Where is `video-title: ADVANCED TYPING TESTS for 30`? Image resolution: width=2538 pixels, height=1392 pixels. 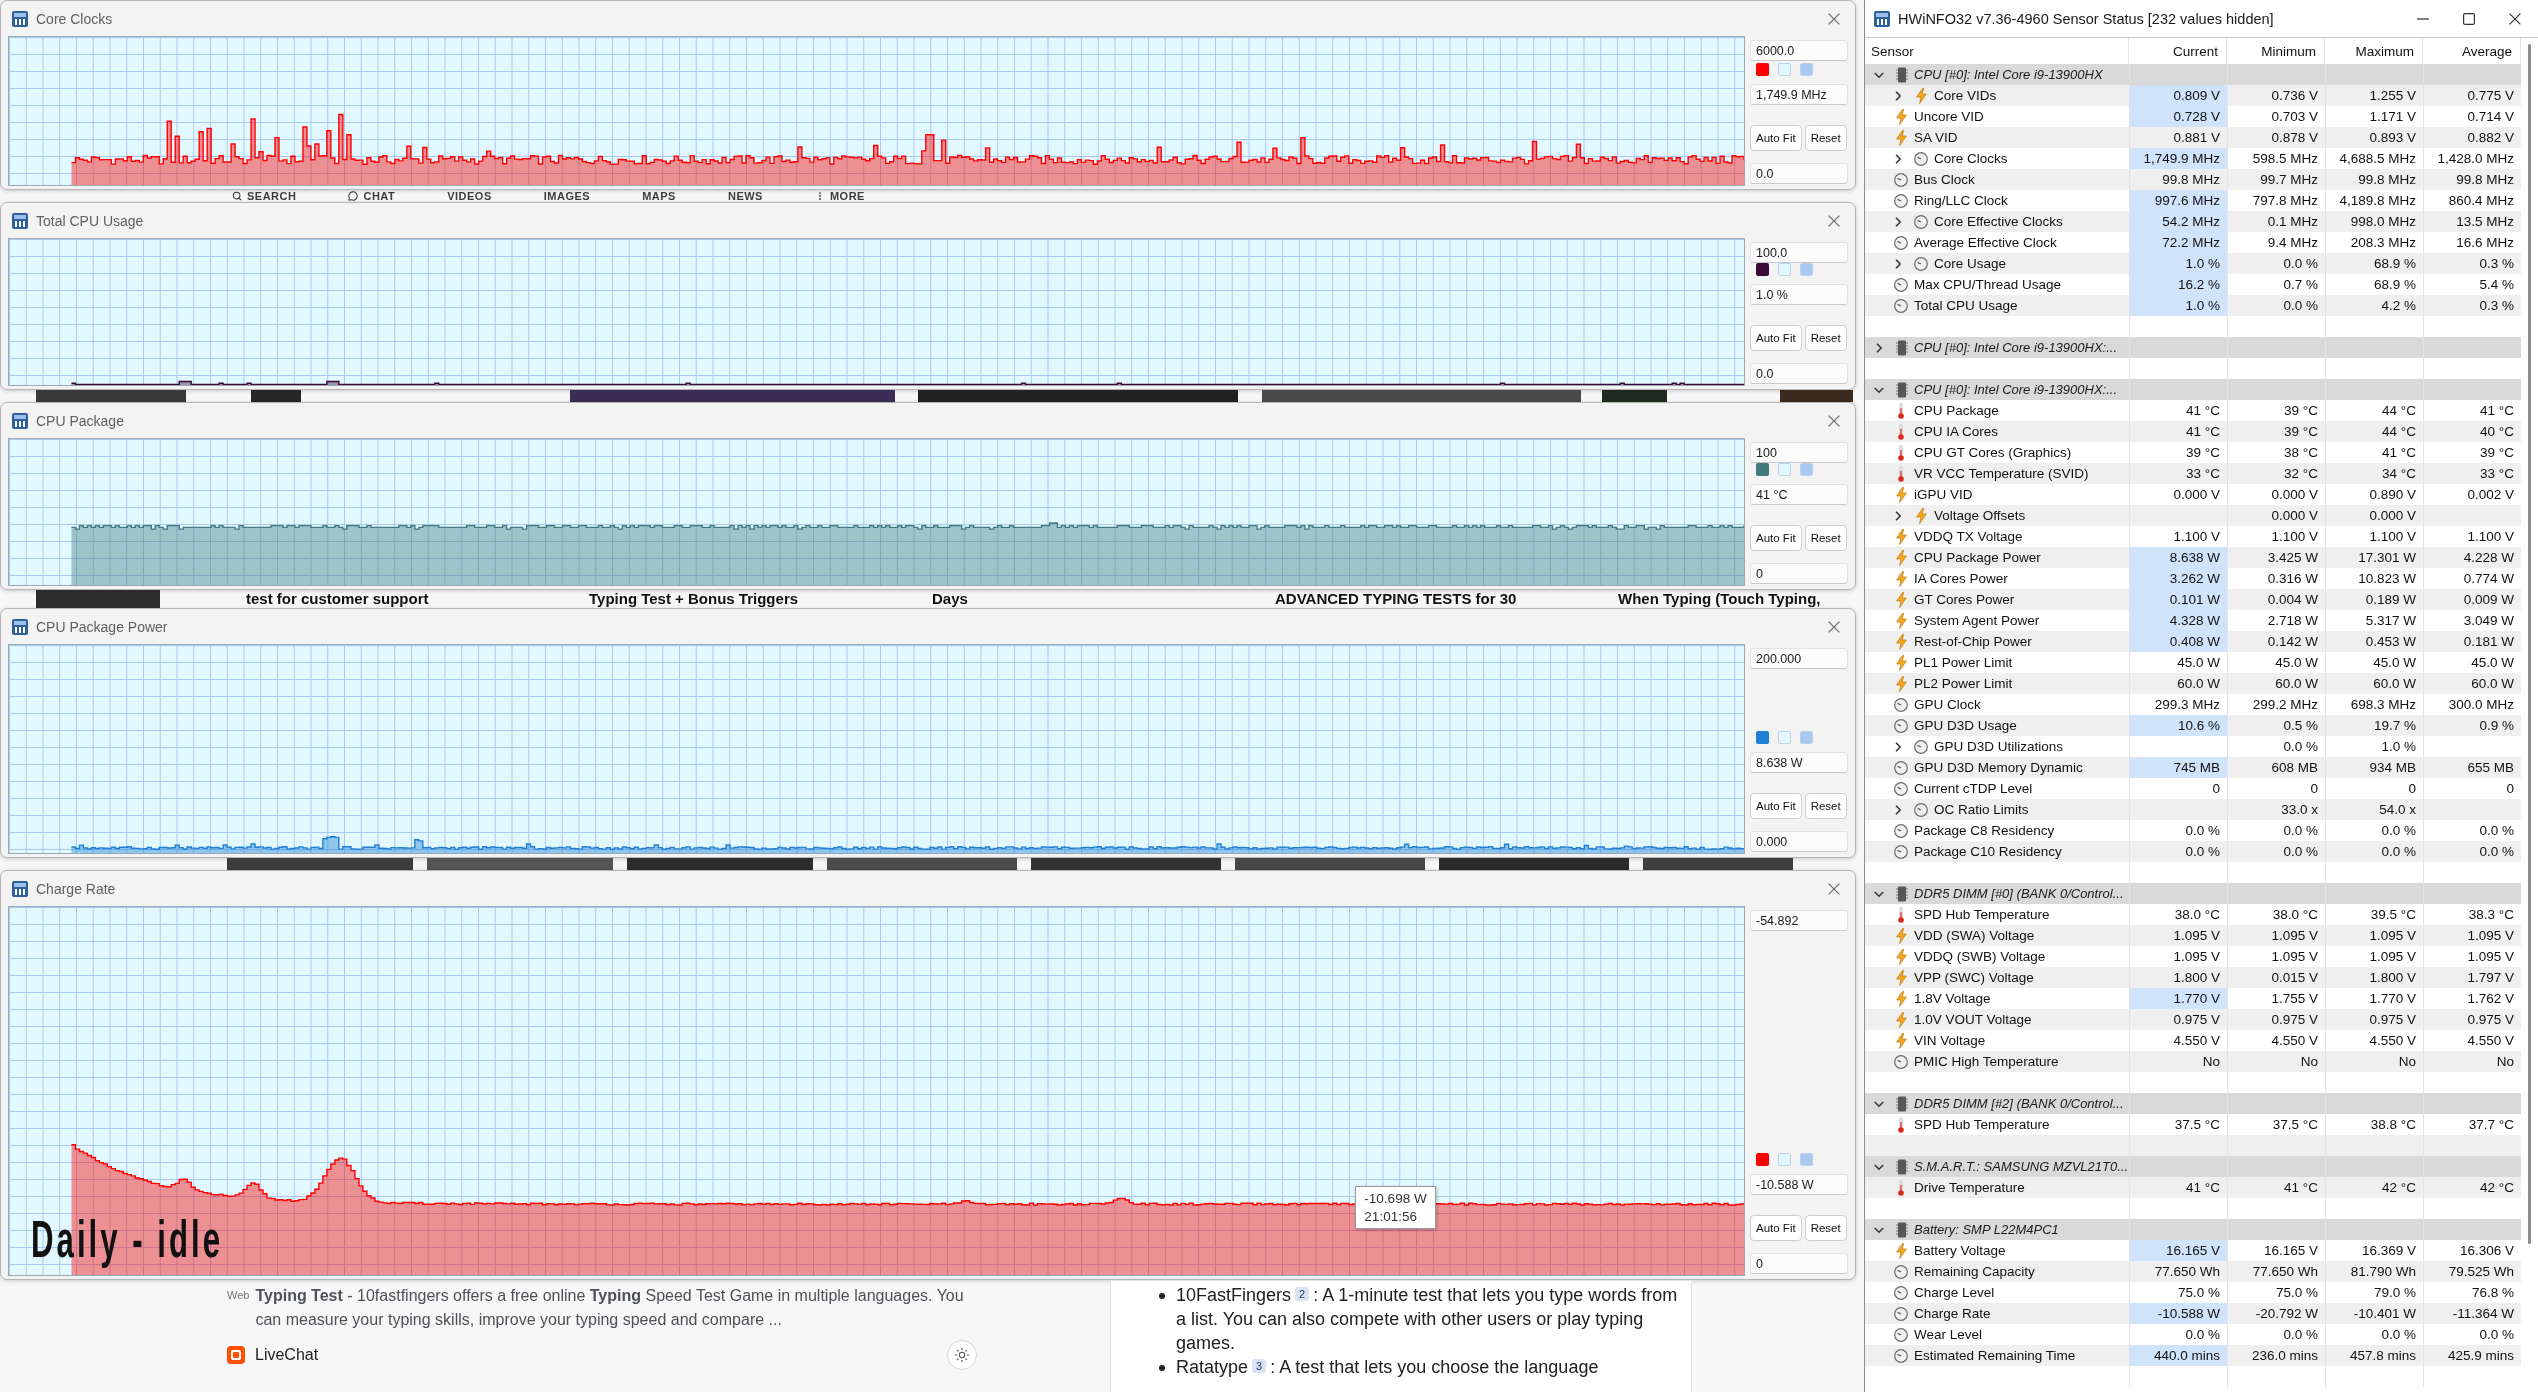 video-title: ADVANCED TYPING TESTS for 30 is located at coordinates (1396, 599).